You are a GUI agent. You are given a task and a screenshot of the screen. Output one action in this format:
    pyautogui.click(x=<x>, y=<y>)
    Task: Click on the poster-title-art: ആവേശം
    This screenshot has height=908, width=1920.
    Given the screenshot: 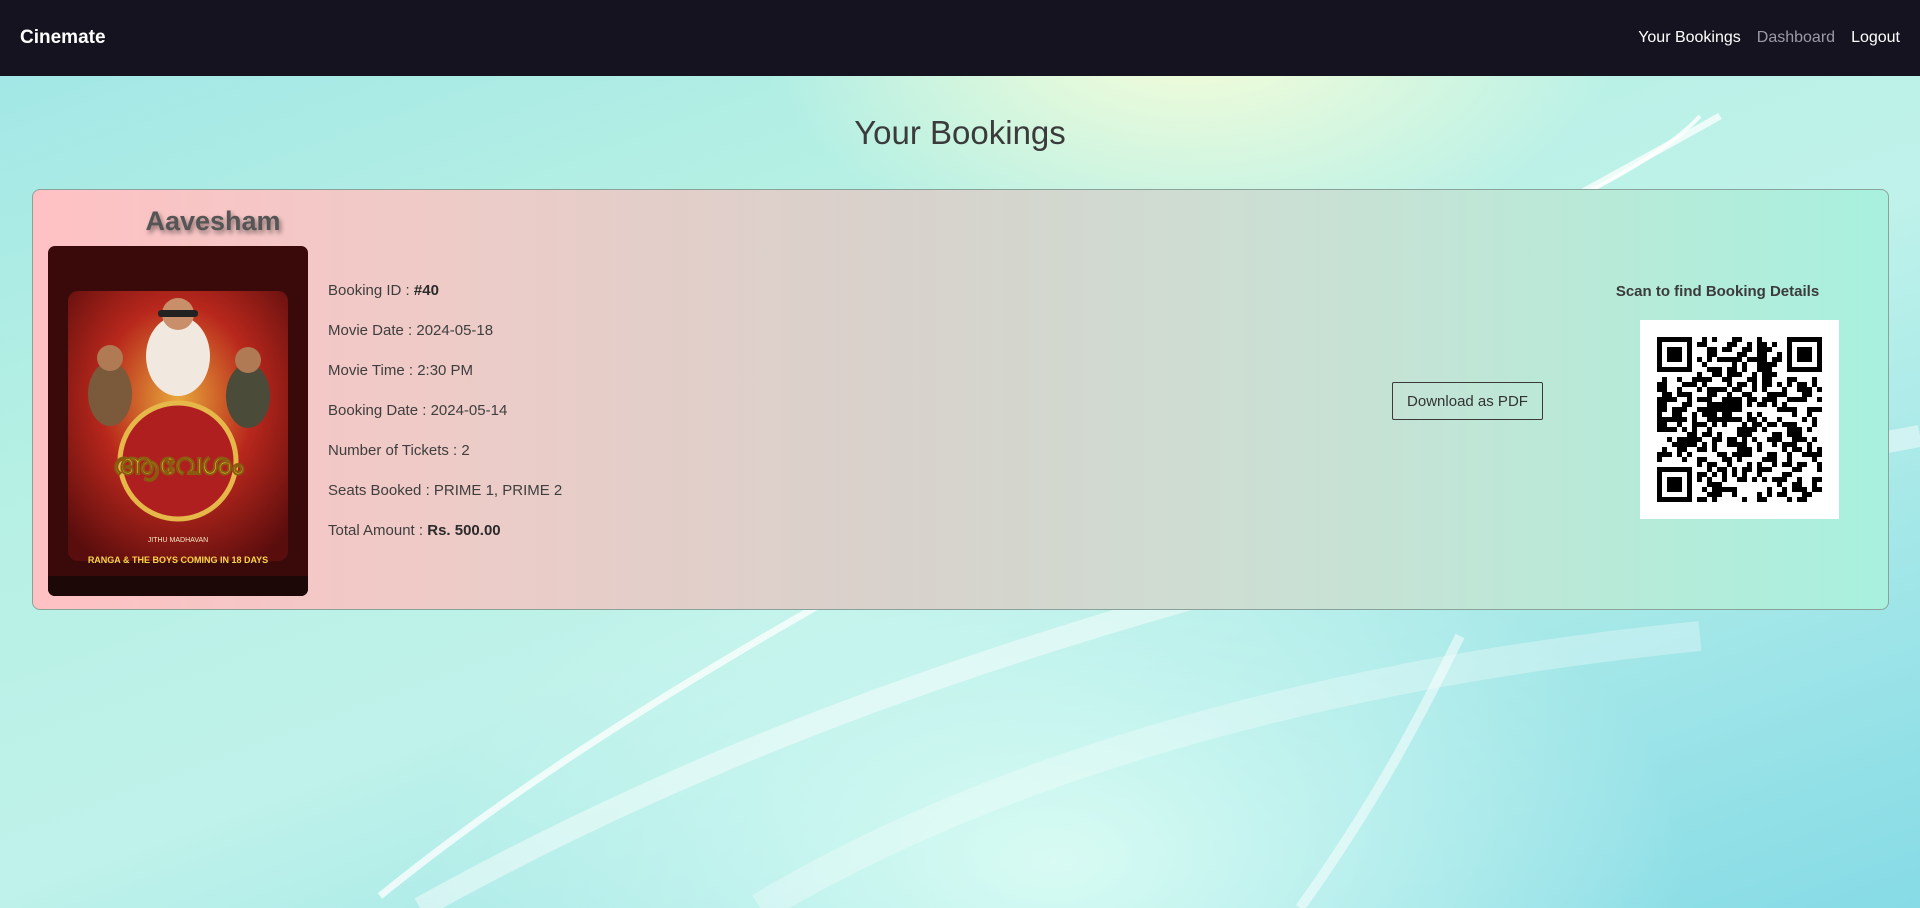 What is the action you would take?
    pyautogui.click(x=179, y=464)
    